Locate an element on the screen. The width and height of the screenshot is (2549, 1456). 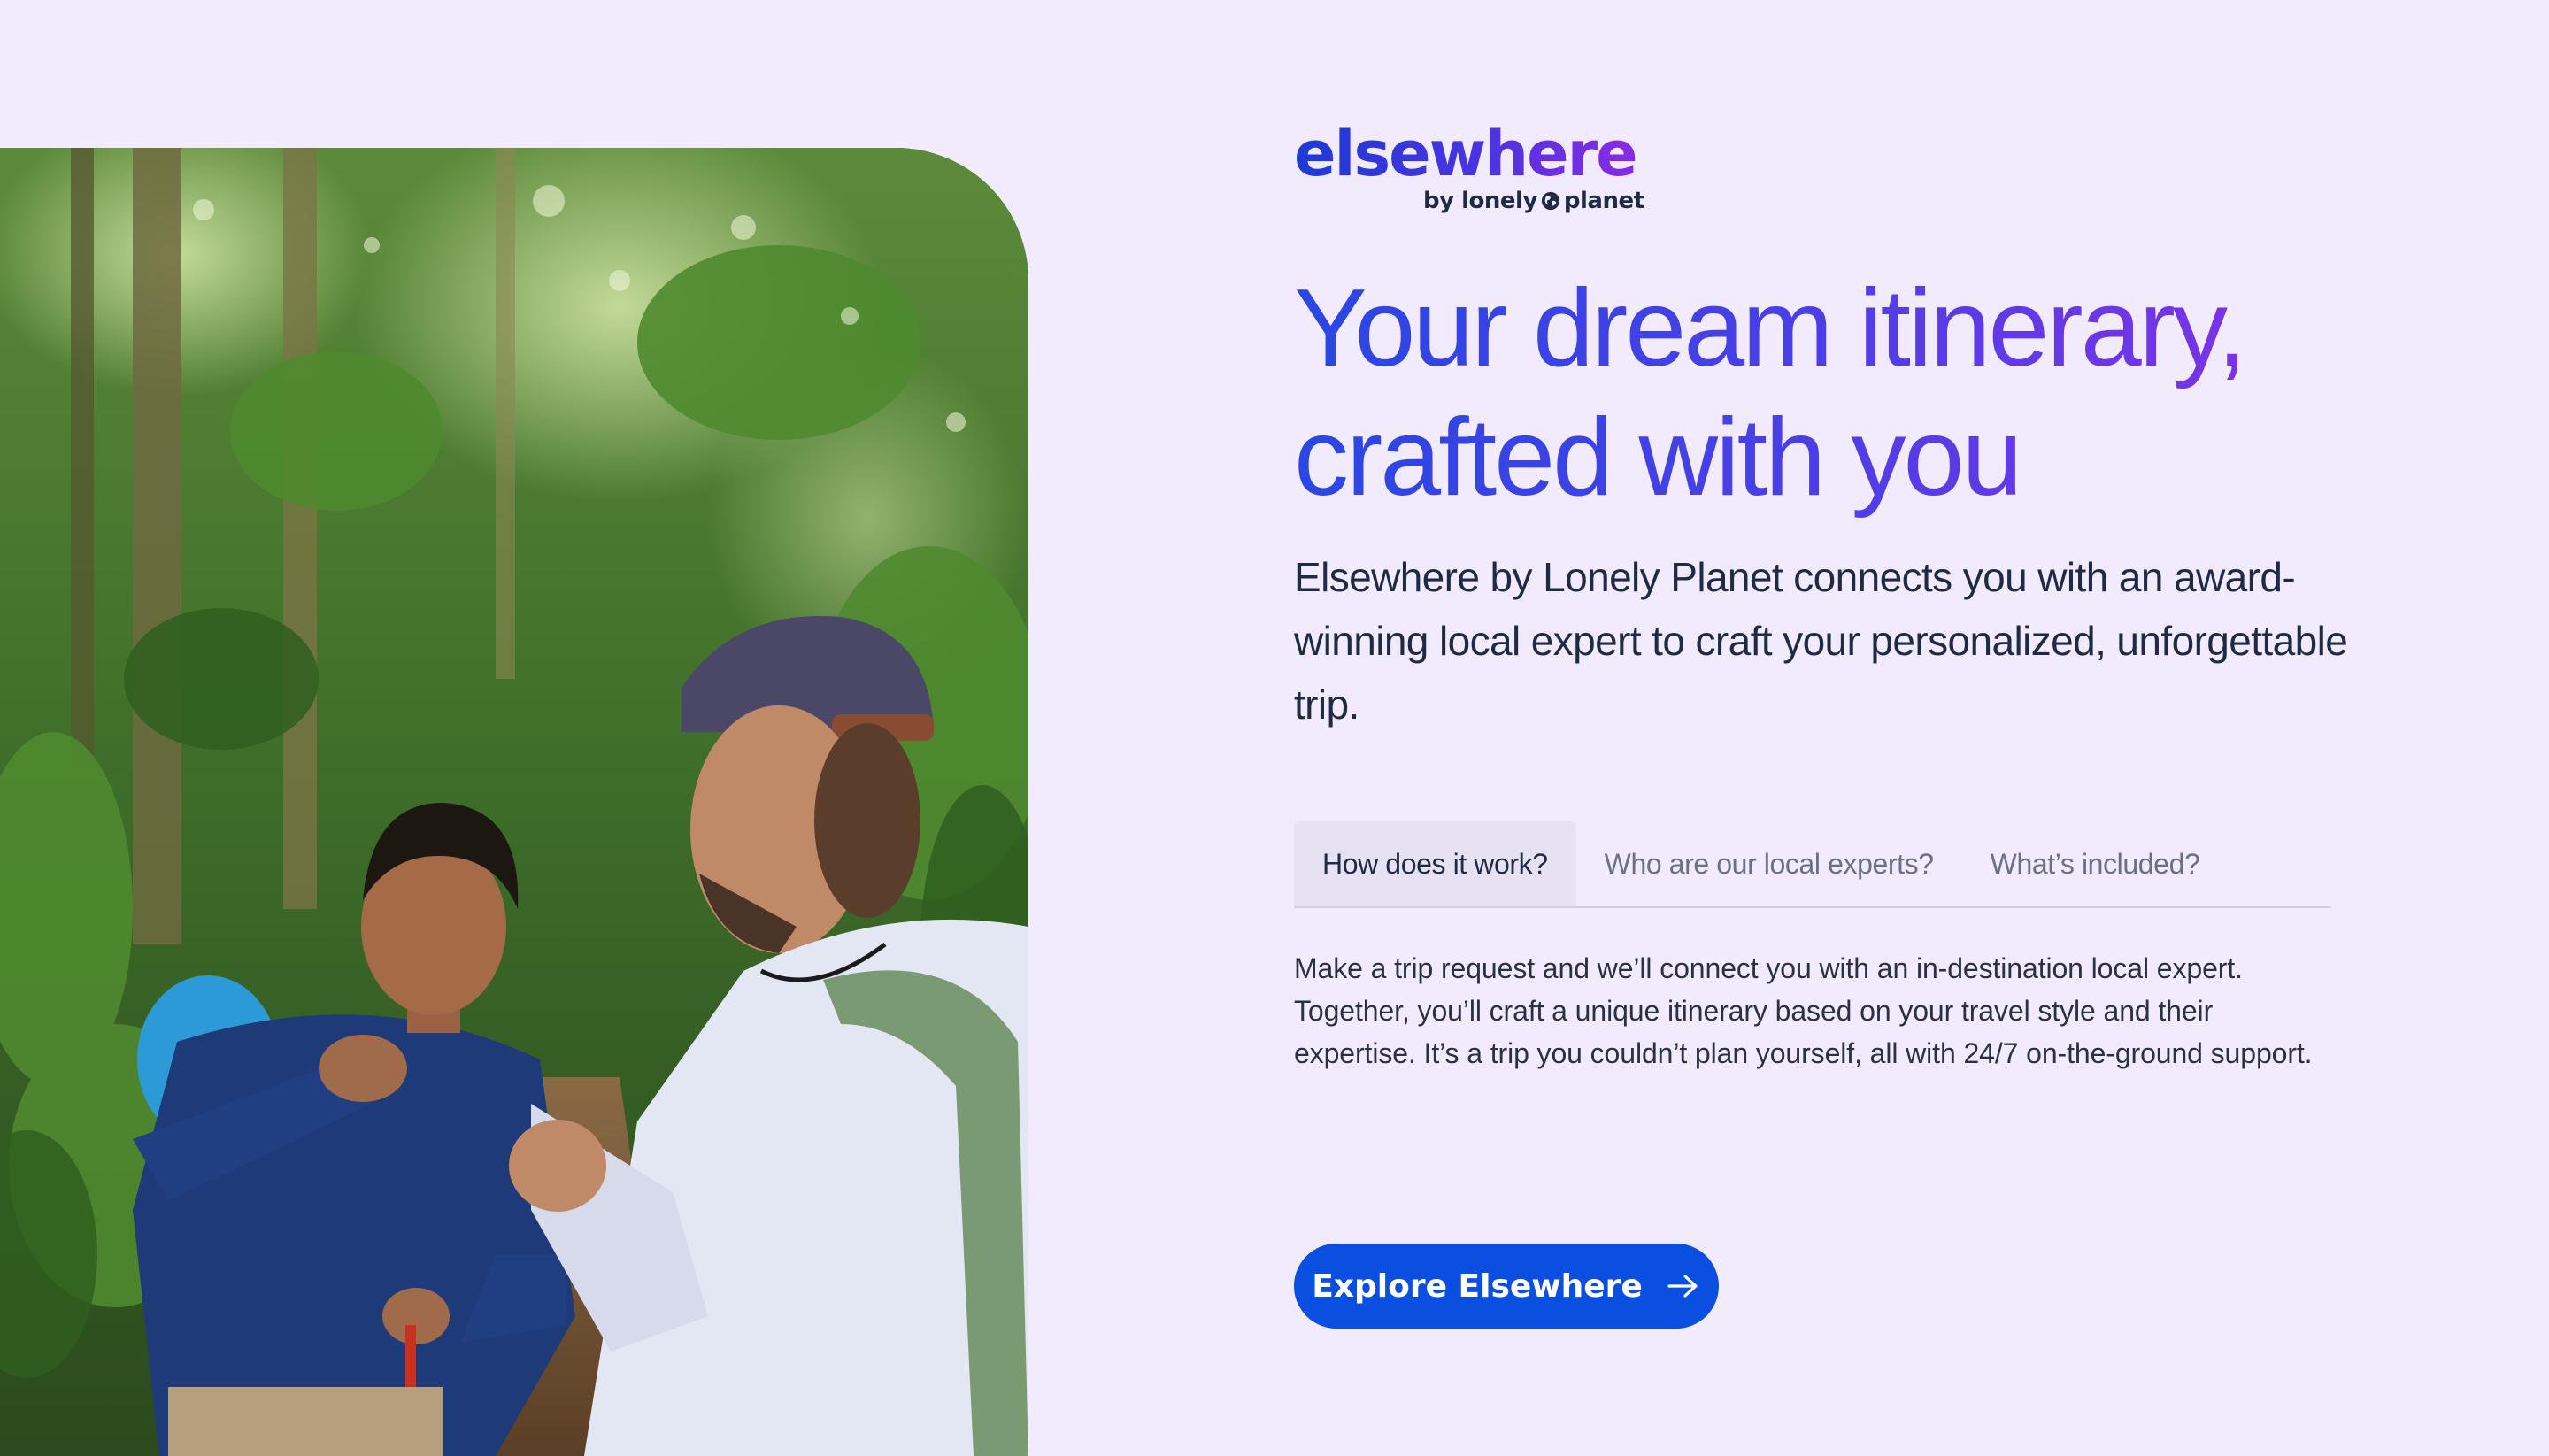
tab-local-experts: Who are our local experts? is located at coordinates (1769, 863).